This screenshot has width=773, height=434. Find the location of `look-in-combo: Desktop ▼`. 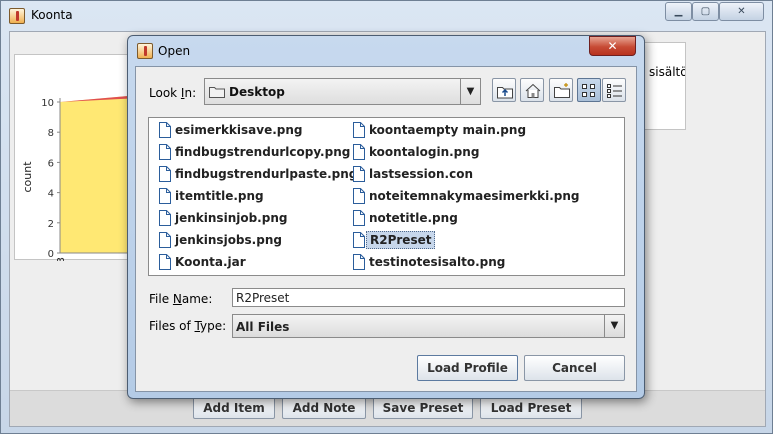

look-in-combo: Desktop ▼ is located at coordinates (342, 91).